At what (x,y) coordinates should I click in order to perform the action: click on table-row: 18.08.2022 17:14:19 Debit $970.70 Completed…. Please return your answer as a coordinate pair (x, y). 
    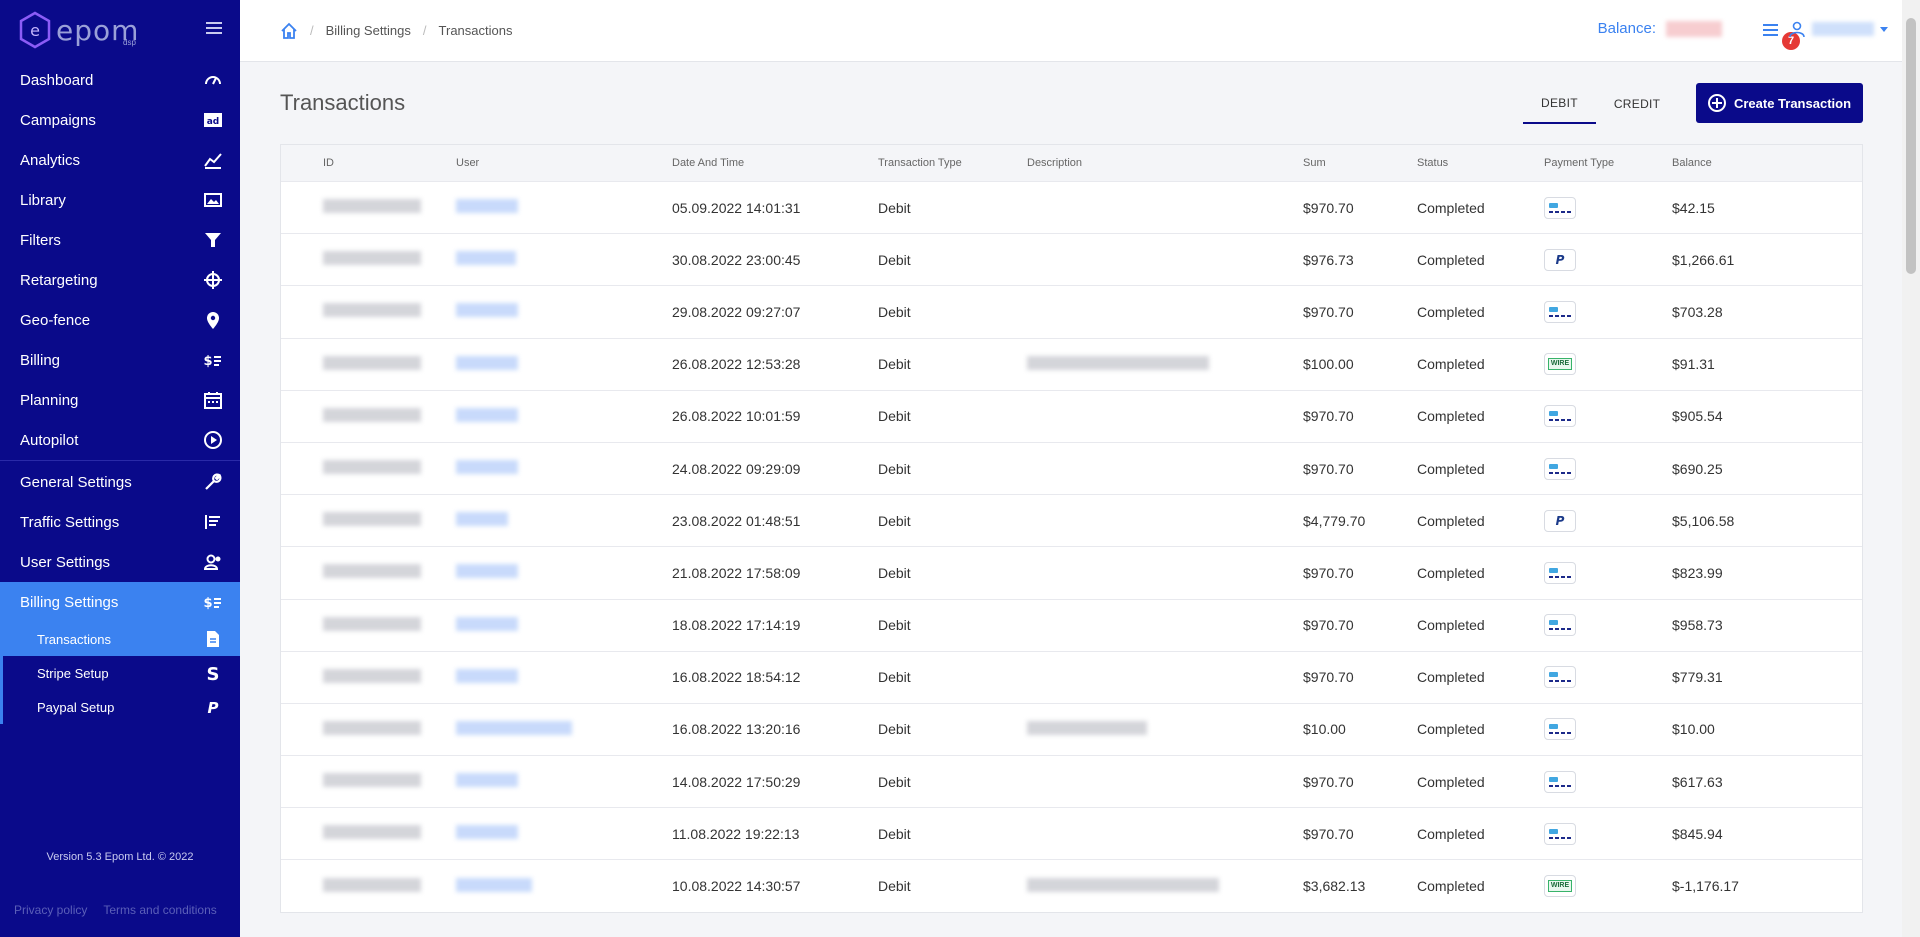
    Looking at the image, I should click on (1071, 624).